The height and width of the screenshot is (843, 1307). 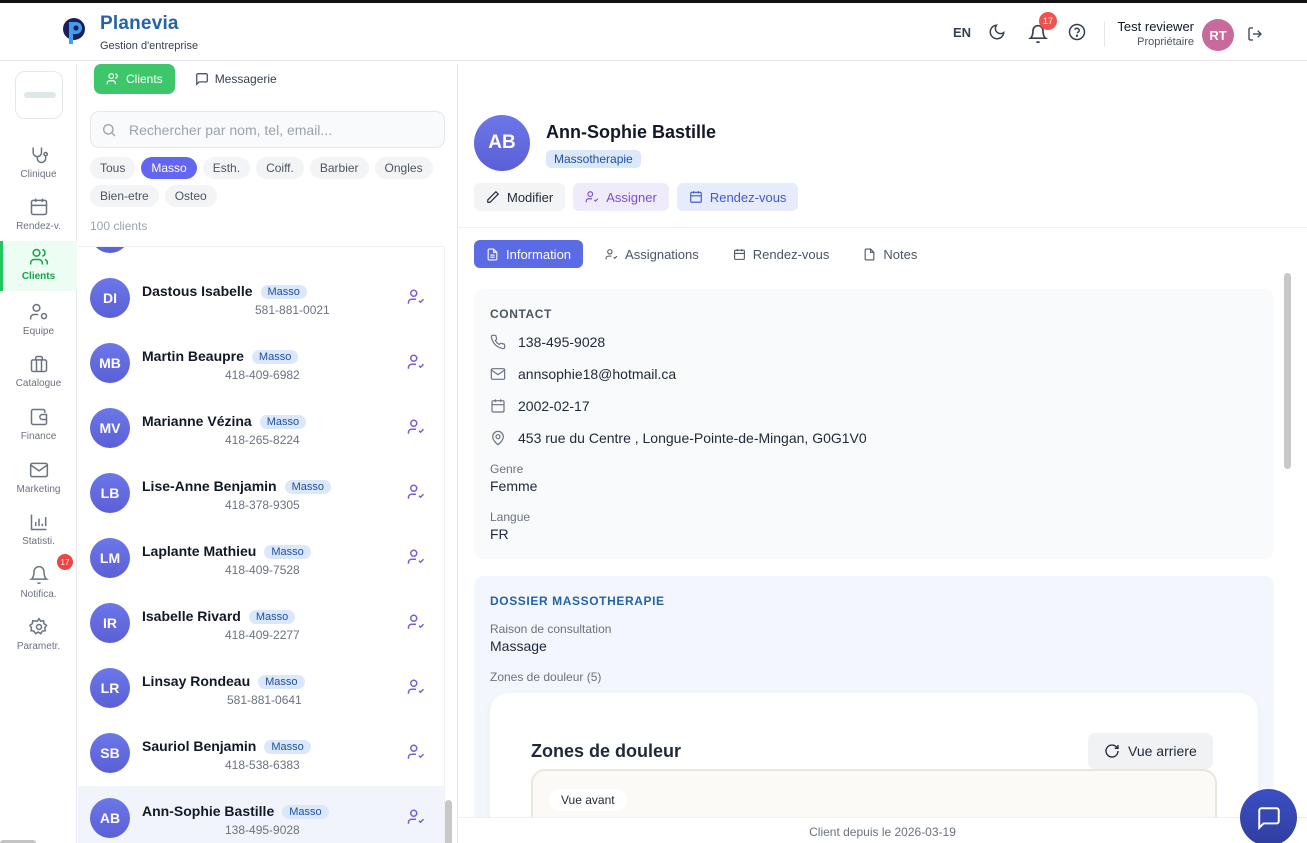 I want to click on nav-item-statistiques: Statisti., so click(x=38, y=531).